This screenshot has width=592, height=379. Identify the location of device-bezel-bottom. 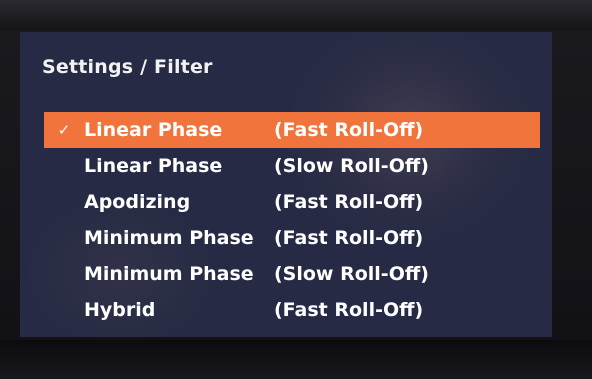
(296, 359).